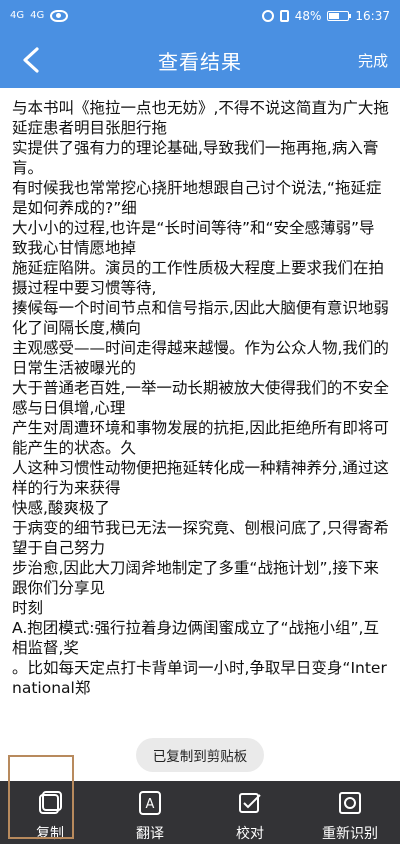 The width and height of the screenshot is (400, 844). I want to click on checkbox-icon, so click(250, 803).